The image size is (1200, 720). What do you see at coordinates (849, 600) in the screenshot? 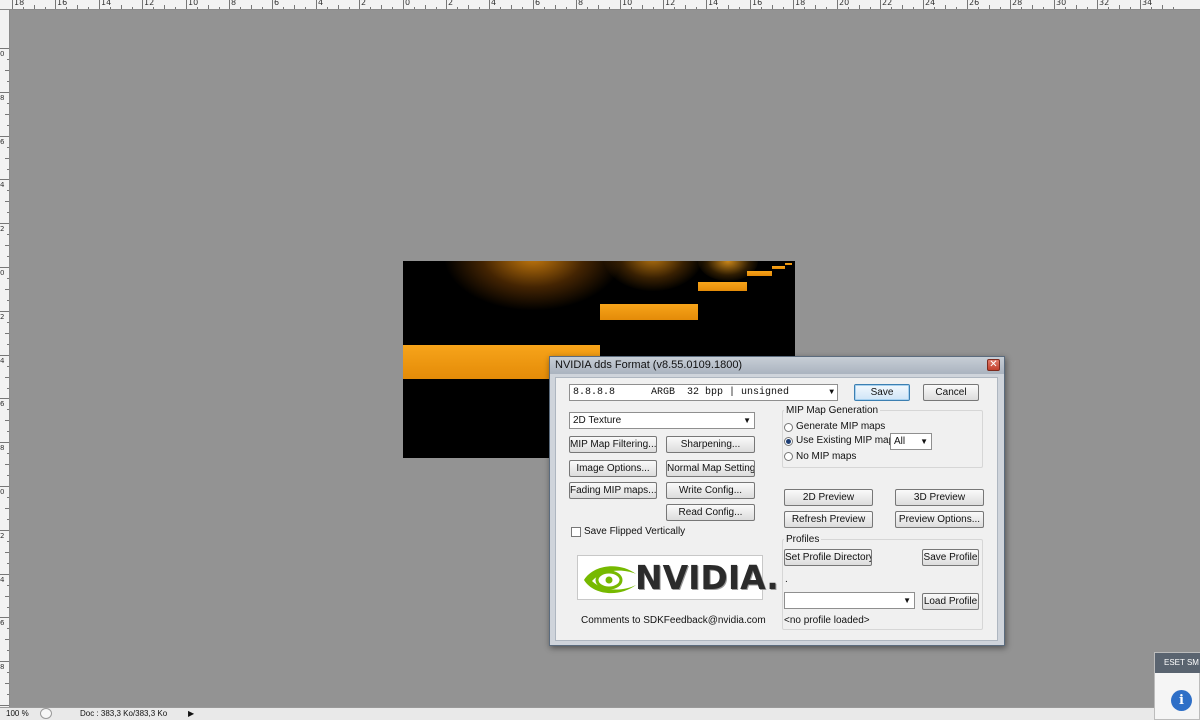
I see `profile-select: ▼` at bounding box center [849, 600].